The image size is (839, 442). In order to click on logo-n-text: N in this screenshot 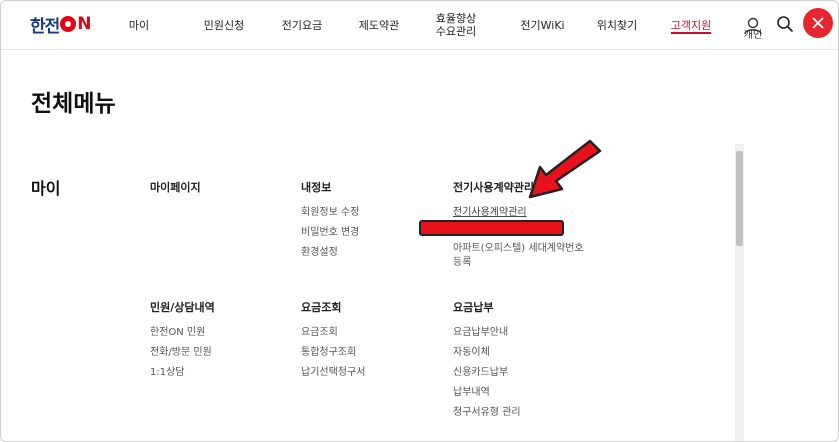, I will do `click(84, 24)`.